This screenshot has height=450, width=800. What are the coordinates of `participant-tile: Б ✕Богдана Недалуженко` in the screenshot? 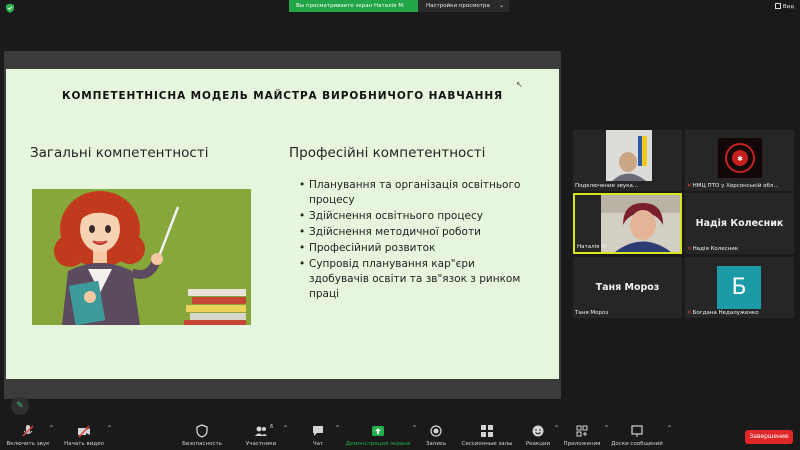 It's located at (739, 287).